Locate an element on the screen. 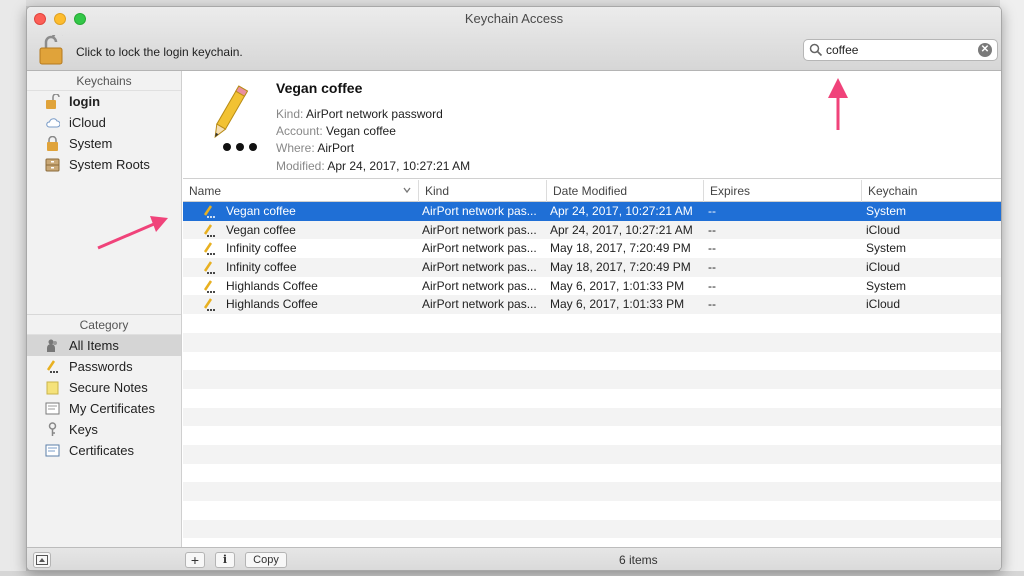  sidebar-item-icloud: iCloud is located at coordinates (104, 122).